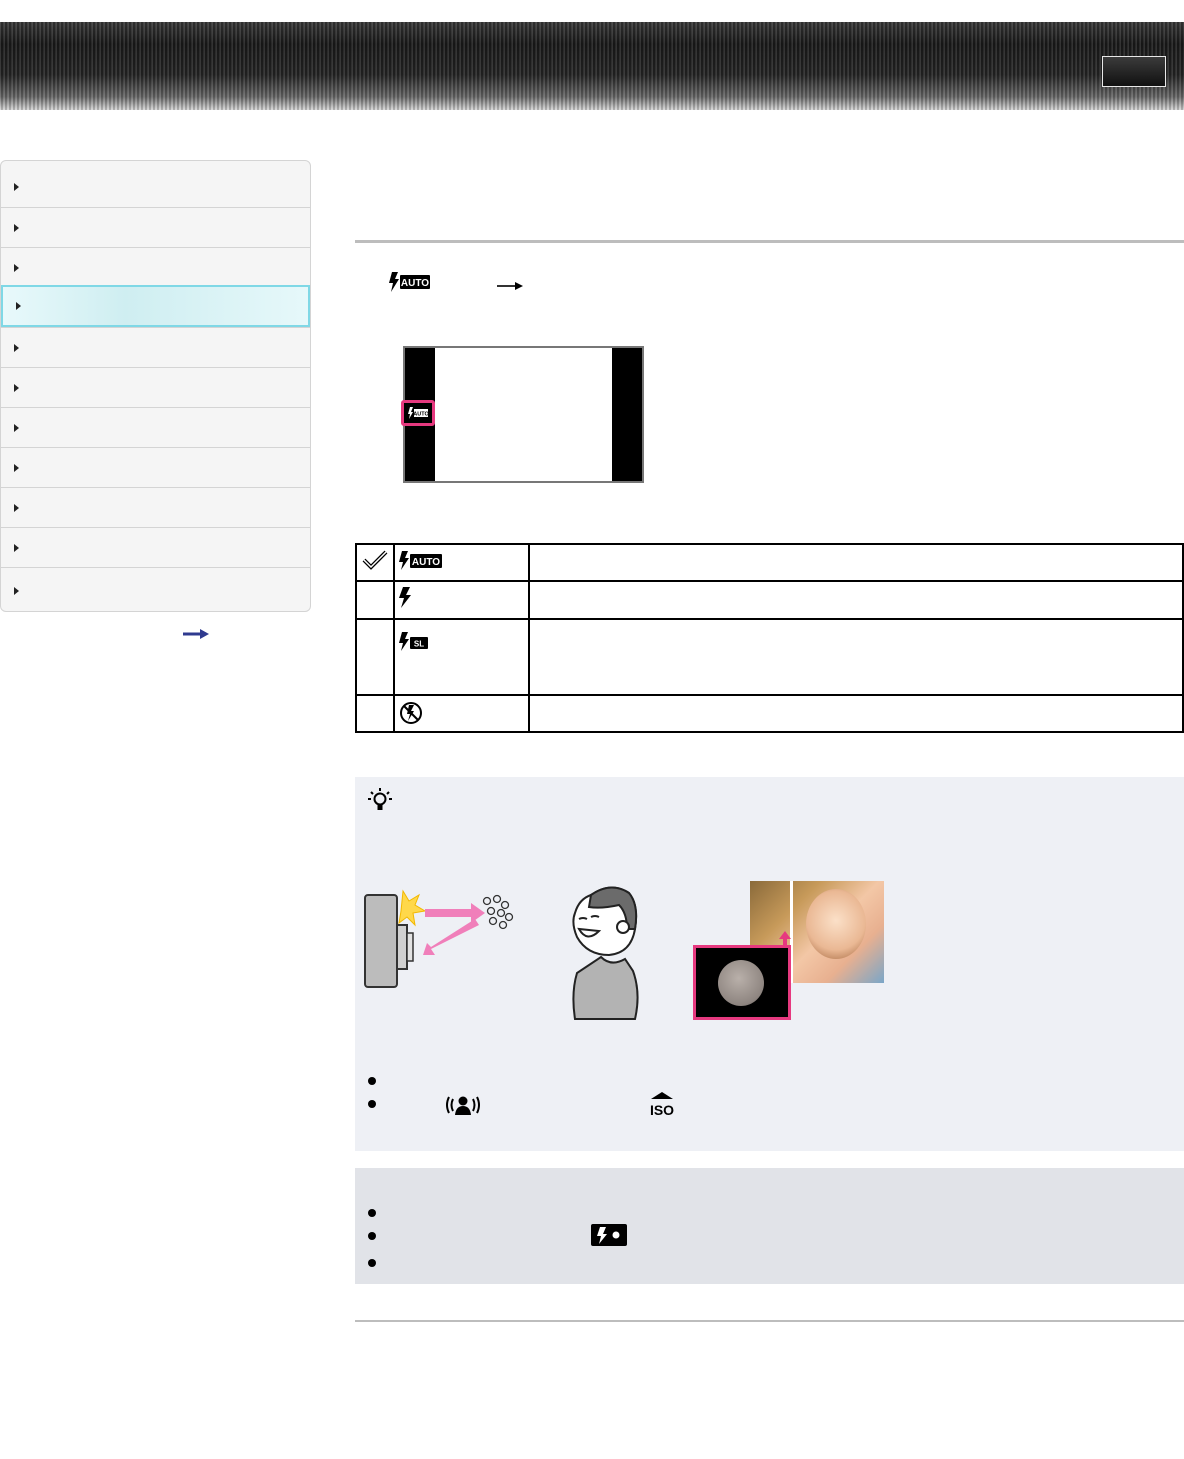  I want to click on top-banner, so click(592, 66).